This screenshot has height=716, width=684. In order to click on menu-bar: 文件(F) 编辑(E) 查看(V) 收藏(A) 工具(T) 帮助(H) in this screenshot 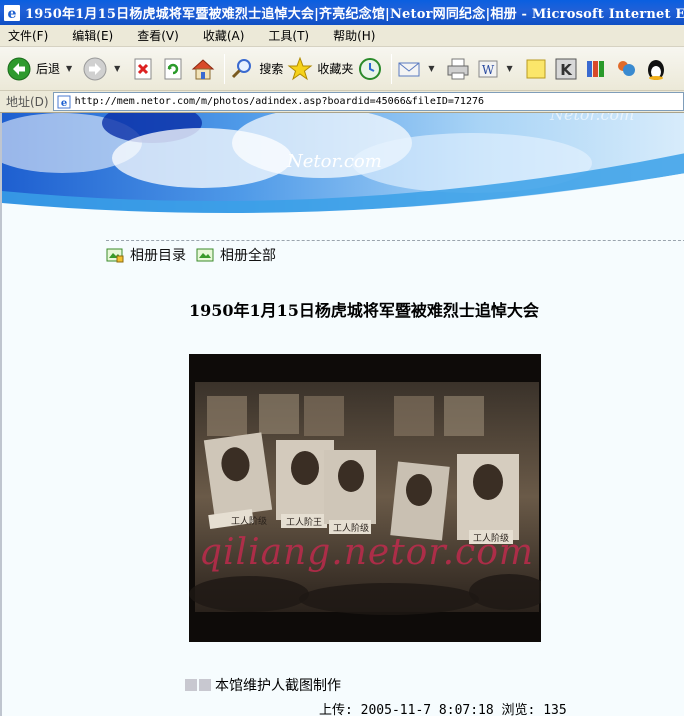, I will do `click(342, 36)`.